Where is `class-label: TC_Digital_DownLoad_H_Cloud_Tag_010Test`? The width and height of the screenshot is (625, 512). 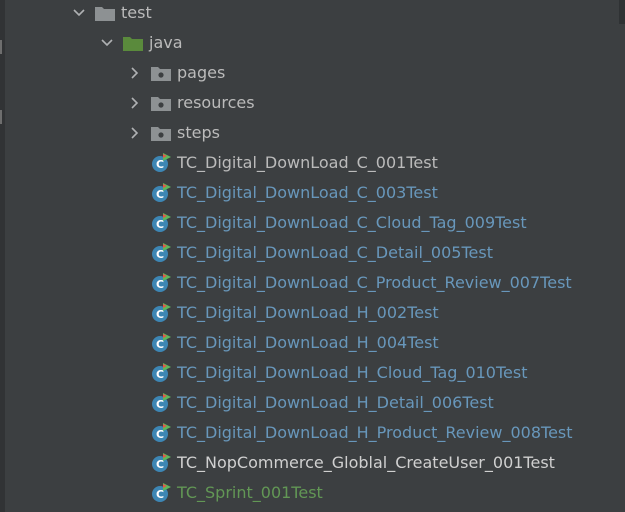
class-label: TC_Digital_DownLoad_H_Cloud_Tag_010Test is located at coordinates (352, 372).